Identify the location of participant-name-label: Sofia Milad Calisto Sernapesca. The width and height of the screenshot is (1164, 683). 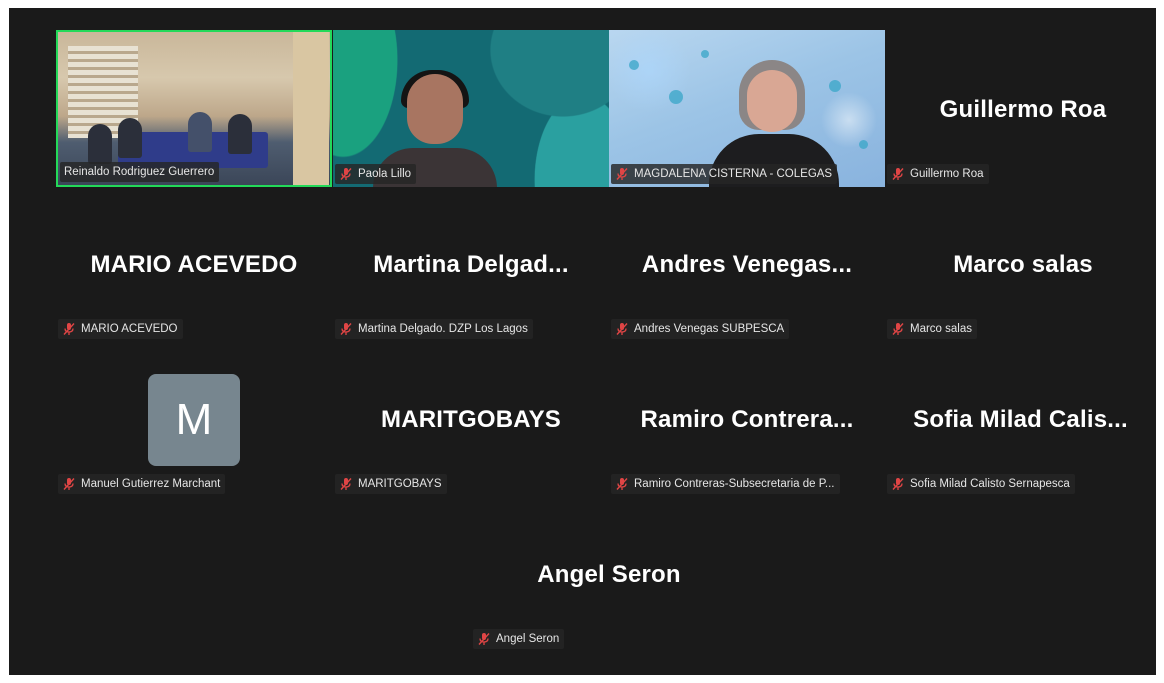
(981, 484).